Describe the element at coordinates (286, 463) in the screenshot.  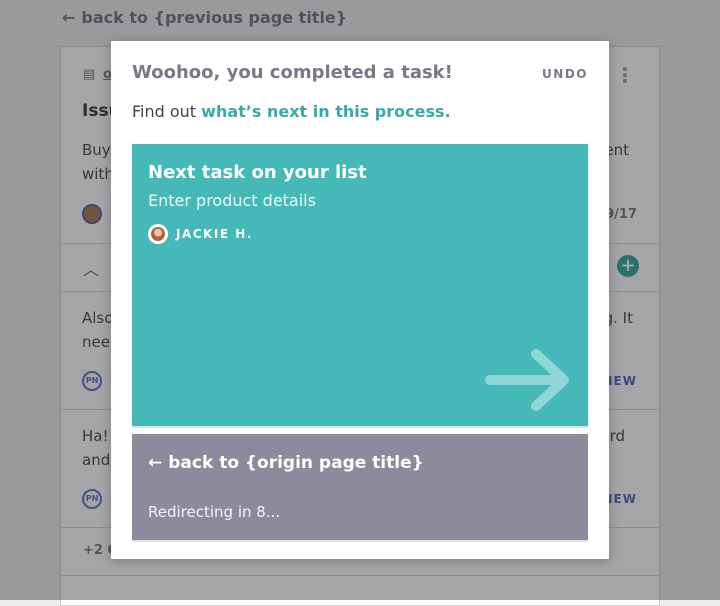
I see `back-to-origin-link: ← back to {origin page title}` at that location.